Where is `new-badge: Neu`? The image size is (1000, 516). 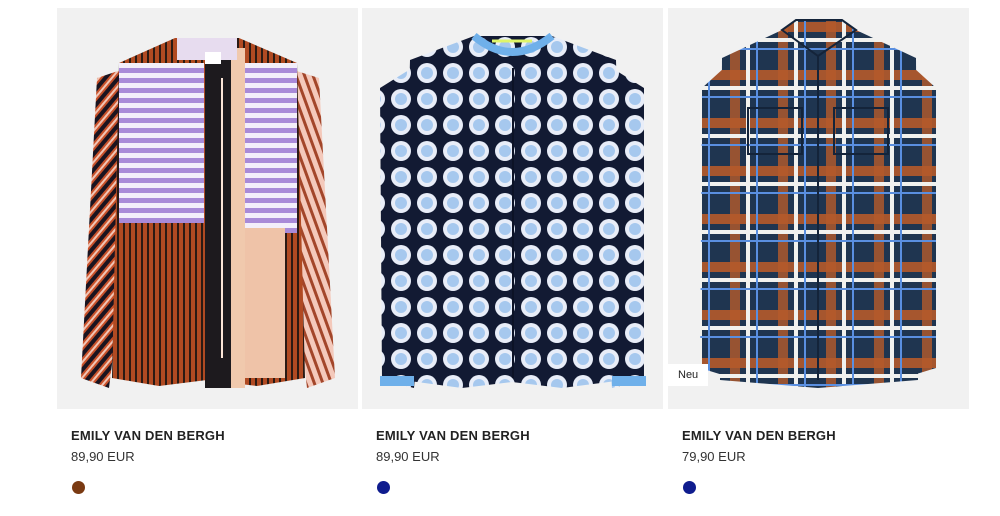
new-badge: Neu is located at coordinates (688, 375).